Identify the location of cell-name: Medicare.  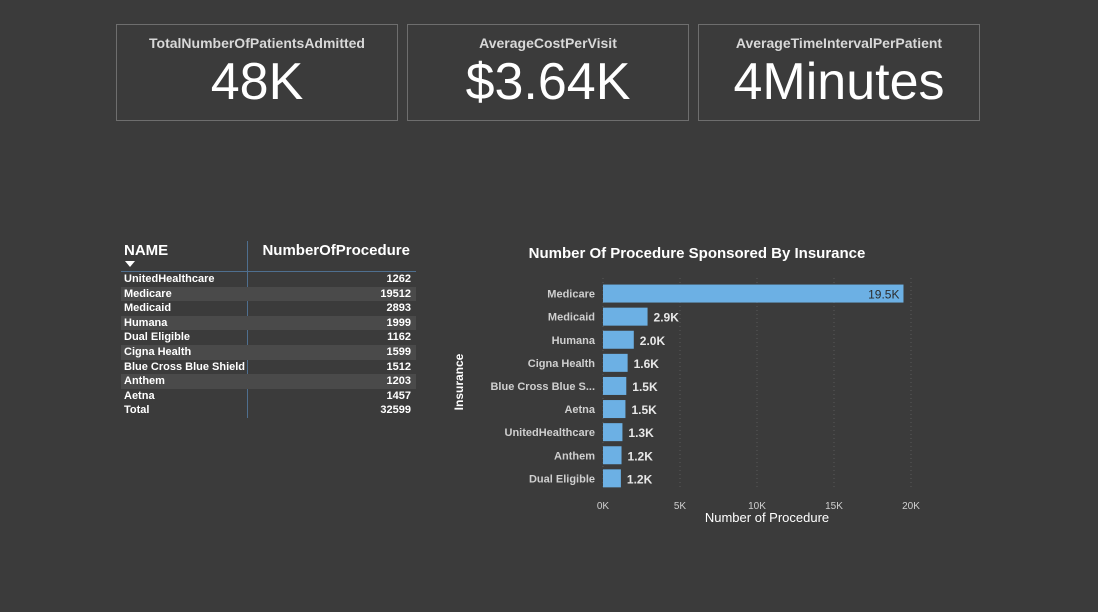
(148, 293).